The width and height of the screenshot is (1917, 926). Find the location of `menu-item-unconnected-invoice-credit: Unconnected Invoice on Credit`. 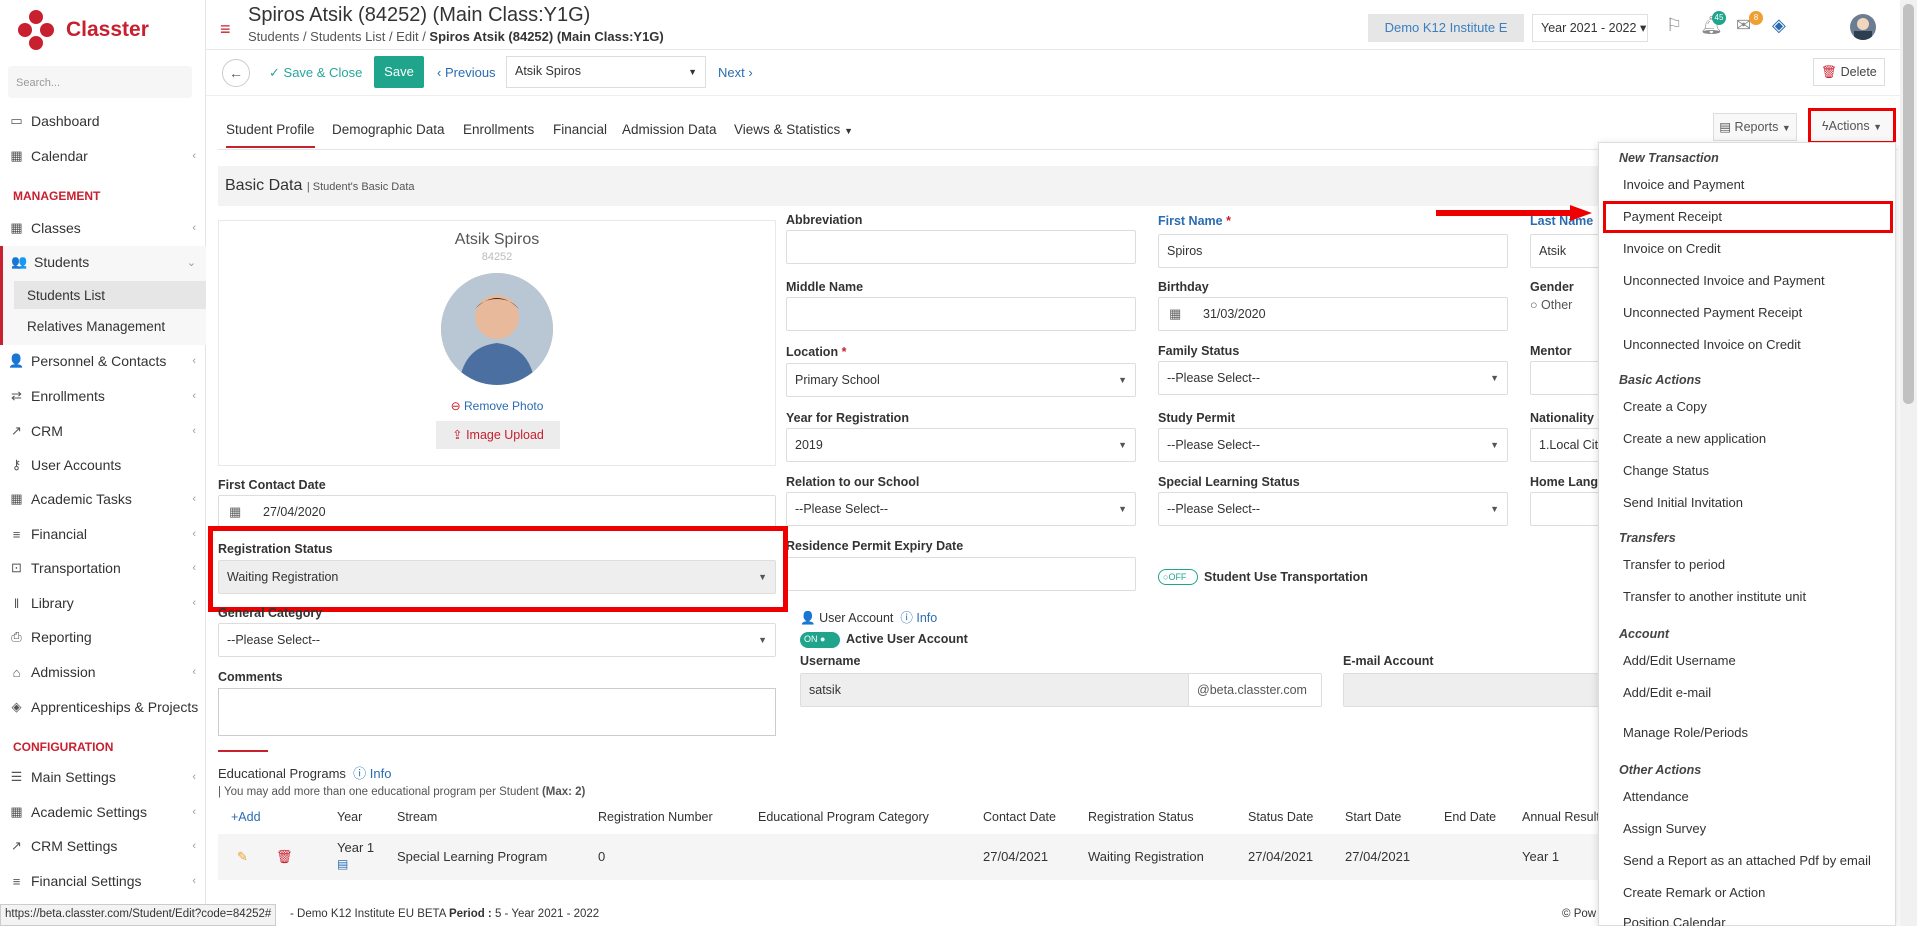

menu-item-unconnected-invoice-credit: Unconnected Invoice on Credit is located at coordinates (1712, 344).